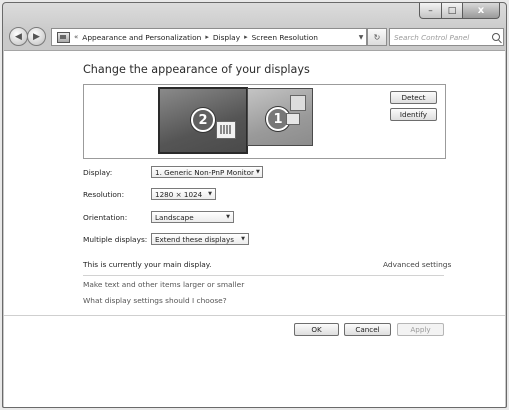 The width and height of the screenshot is (509, 410). I want to click on orientation-select-value: Landscape, so click(174, 217).